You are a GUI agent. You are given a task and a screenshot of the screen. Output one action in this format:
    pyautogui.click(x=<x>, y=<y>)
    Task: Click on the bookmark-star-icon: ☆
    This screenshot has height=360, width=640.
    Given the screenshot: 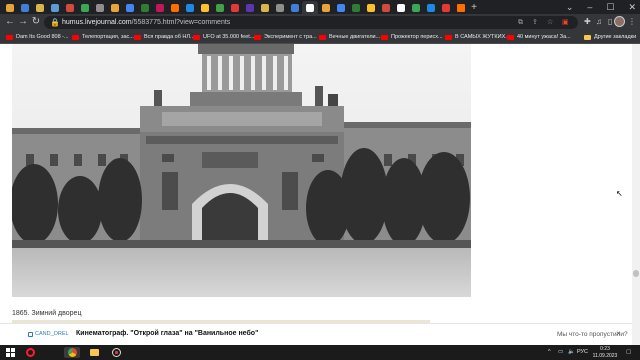 What is the action you would take?
    pyautogui.click(x=550, y=22)
    